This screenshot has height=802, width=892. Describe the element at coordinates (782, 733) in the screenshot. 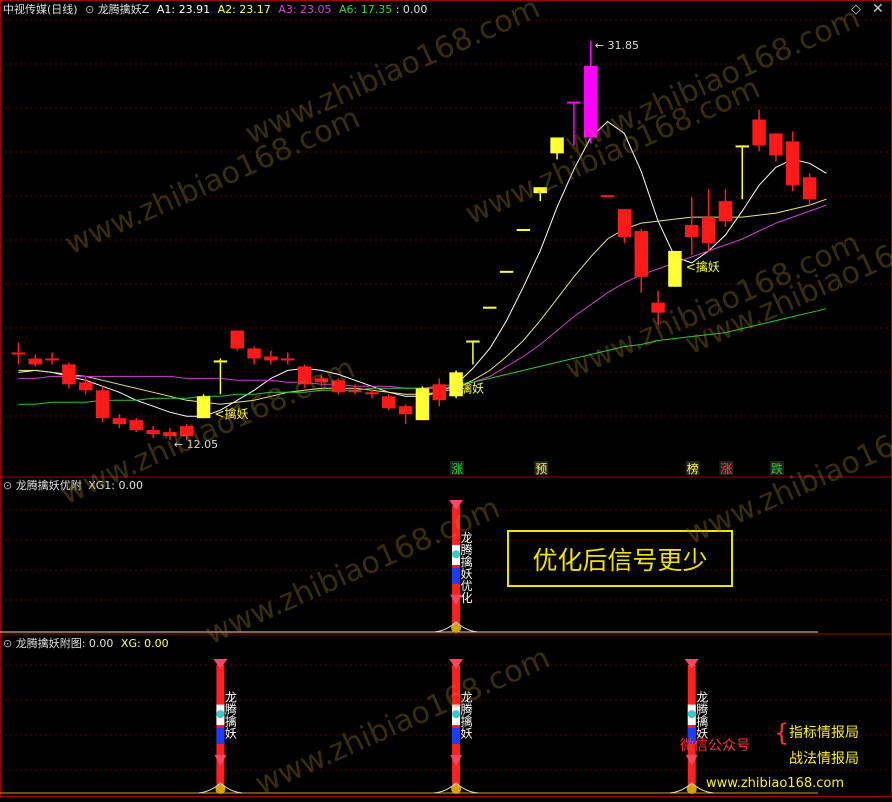

I see `brace-icon: {` at that location.